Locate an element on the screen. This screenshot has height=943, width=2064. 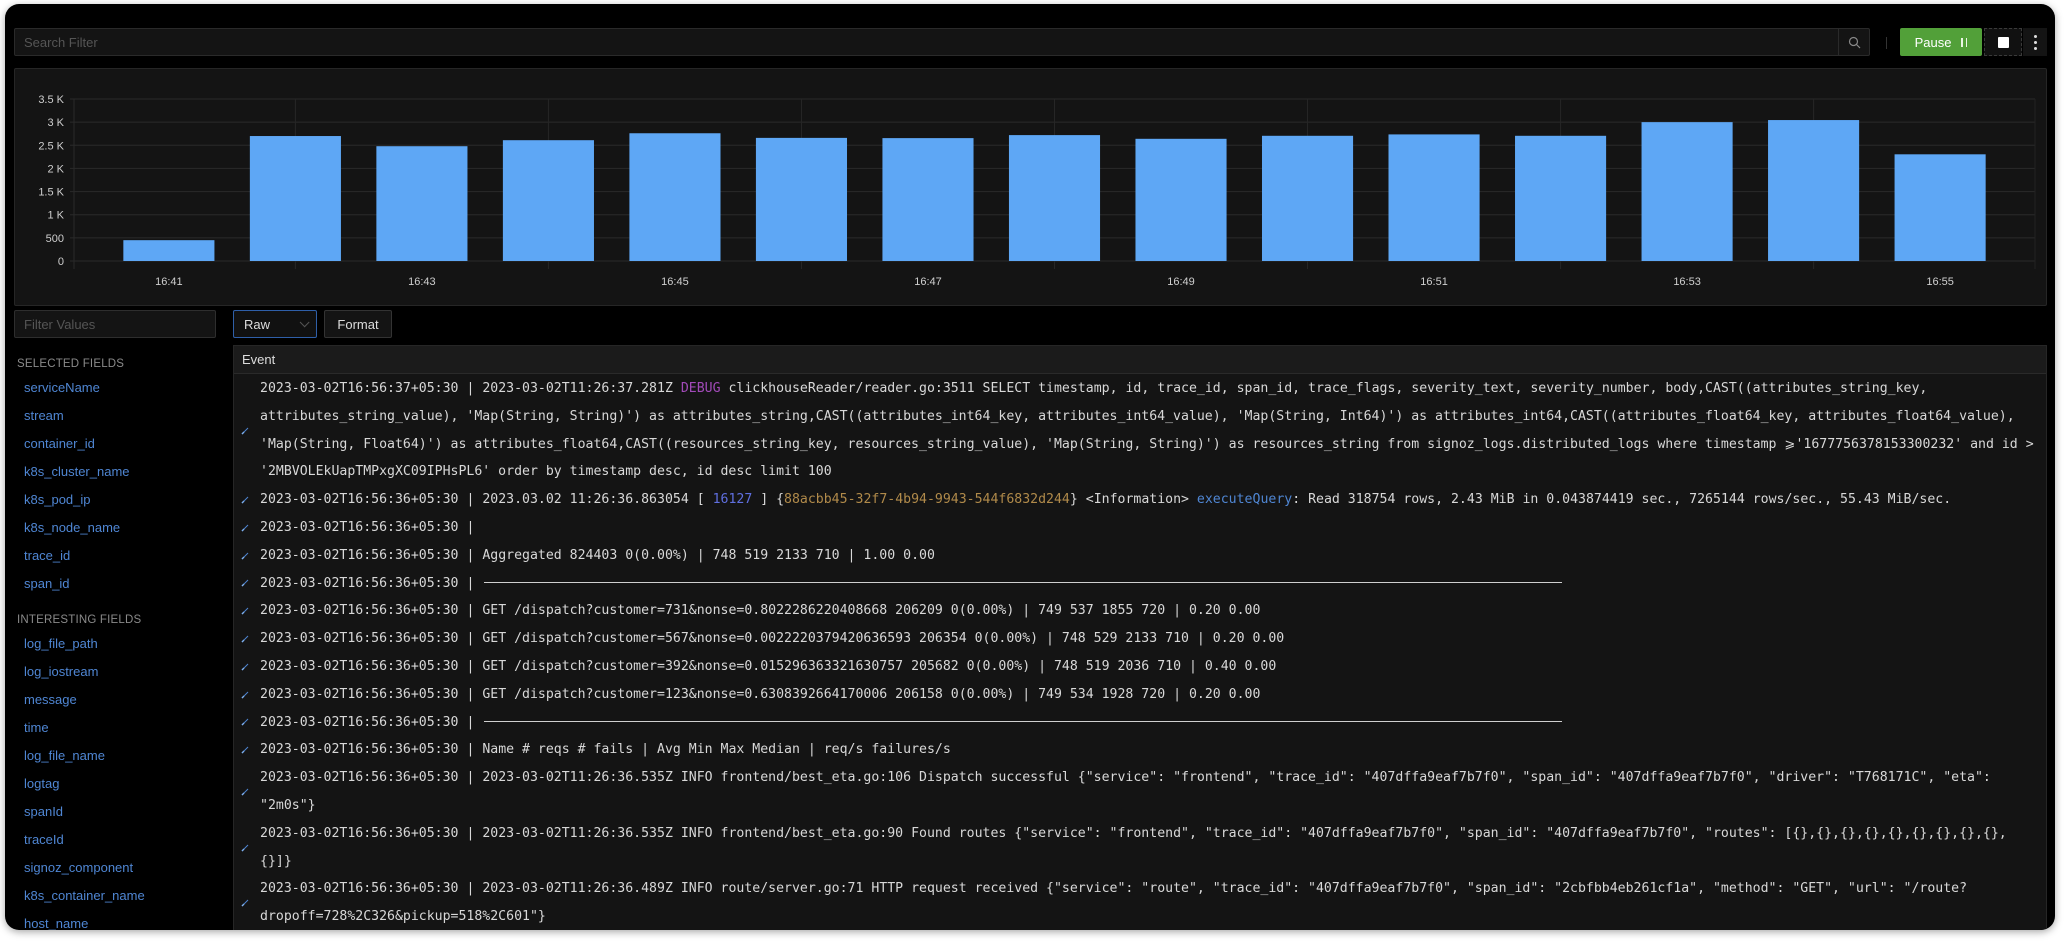
chevron-down-icon is located at coordinates (304, 321).